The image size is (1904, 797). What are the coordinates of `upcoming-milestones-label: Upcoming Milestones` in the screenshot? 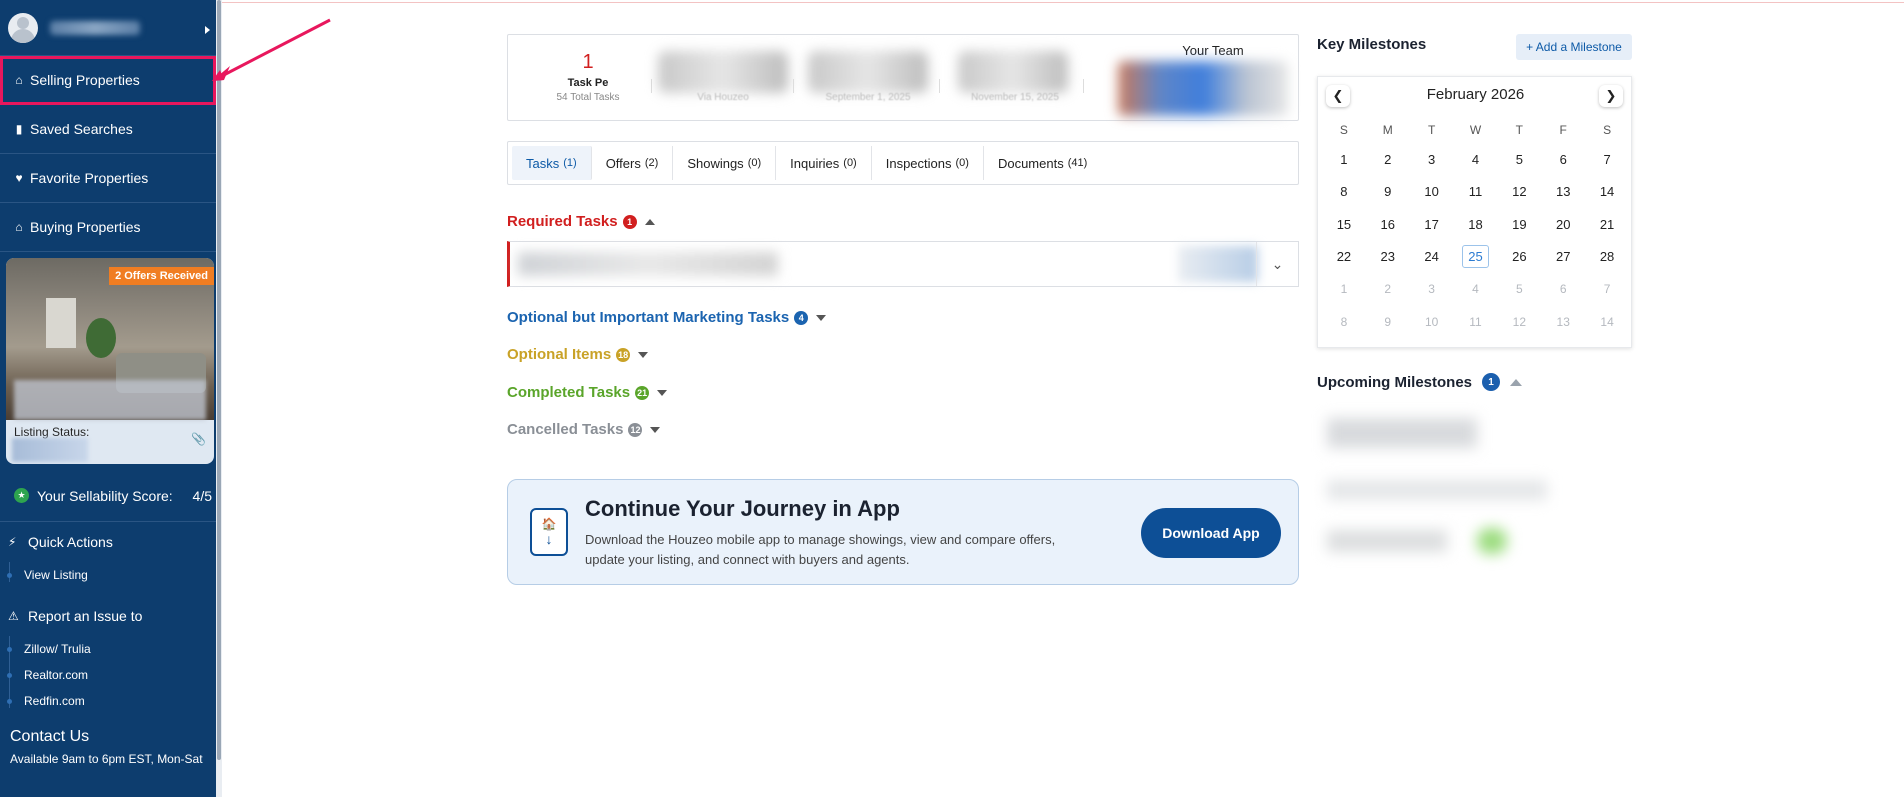 It's located at (1395, 382).